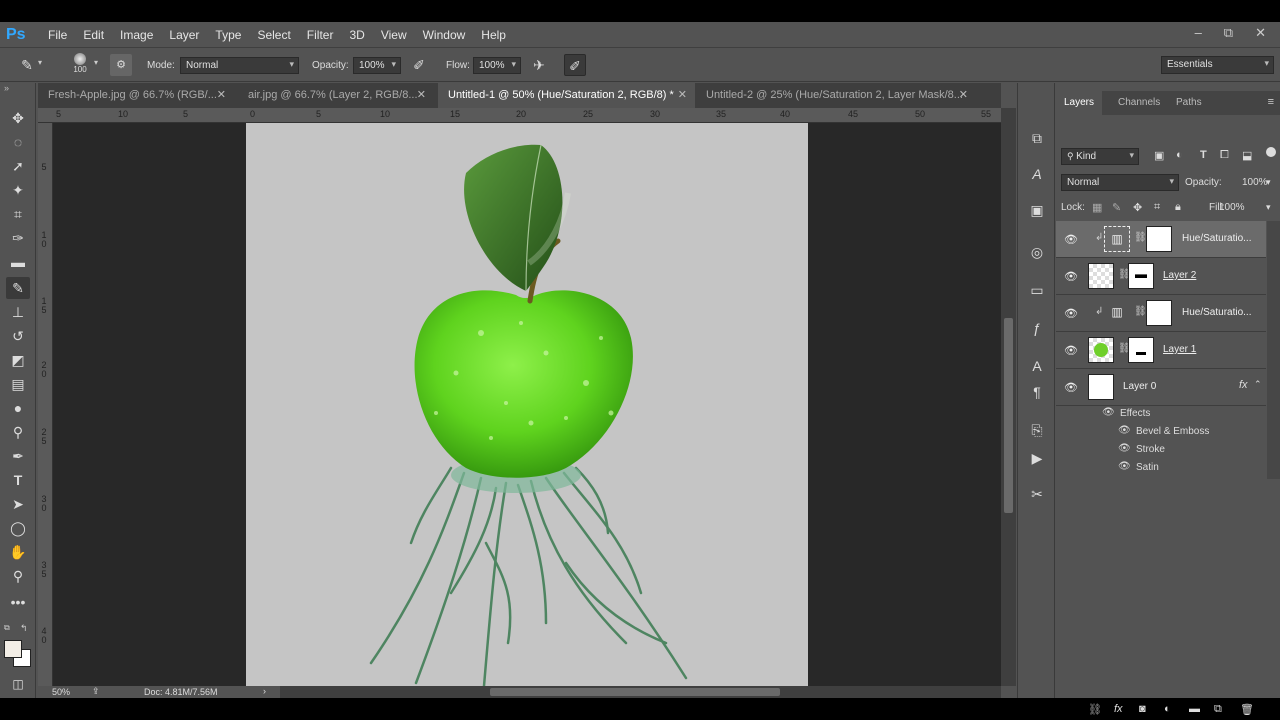 This screenshot has height=720, width=1280. I want to click on tab-channels: Channels, so click(1139, 103).